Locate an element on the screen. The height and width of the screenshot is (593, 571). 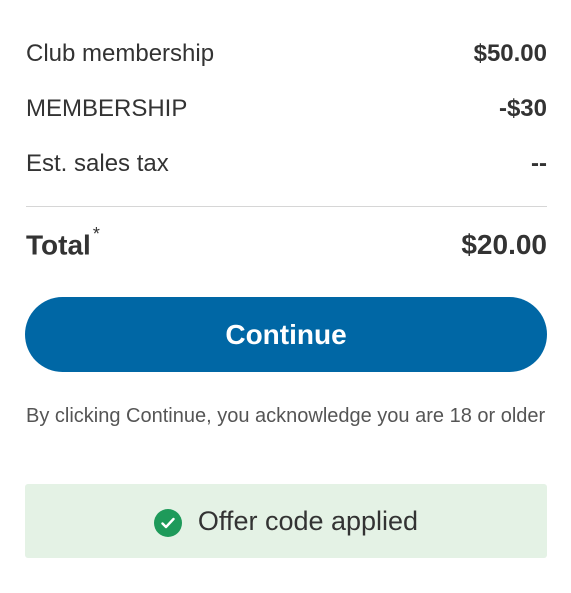
summary-divider is located at coordinates (286, 206).